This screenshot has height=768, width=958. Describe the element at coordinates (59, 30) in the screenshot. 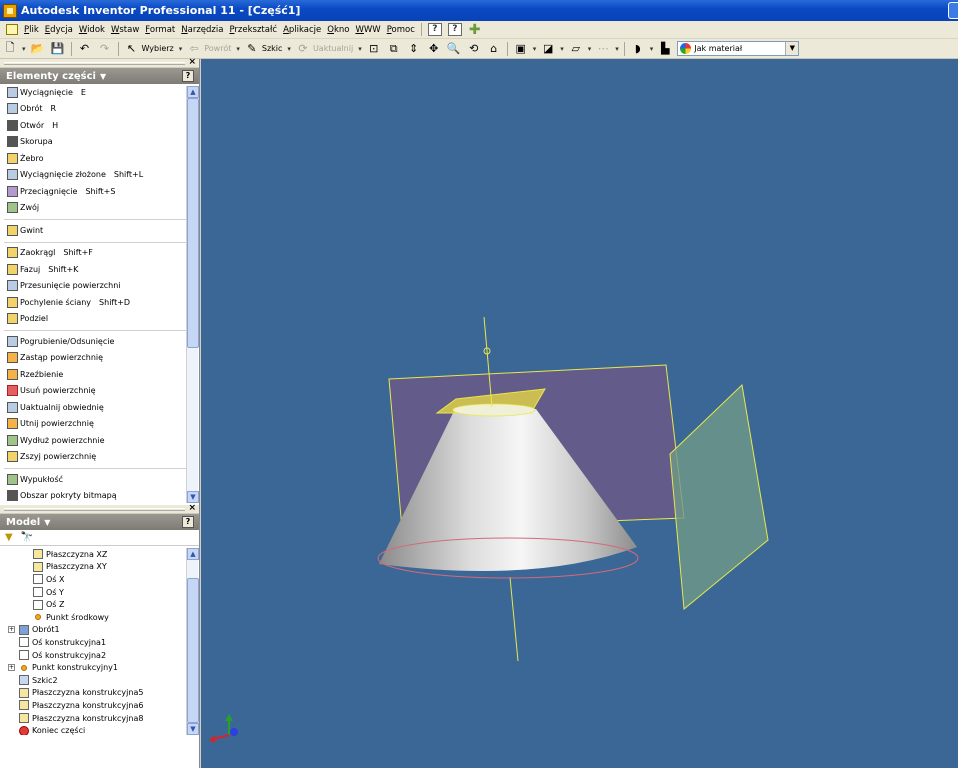

I see `menu-edycja: Edycja` at that location.